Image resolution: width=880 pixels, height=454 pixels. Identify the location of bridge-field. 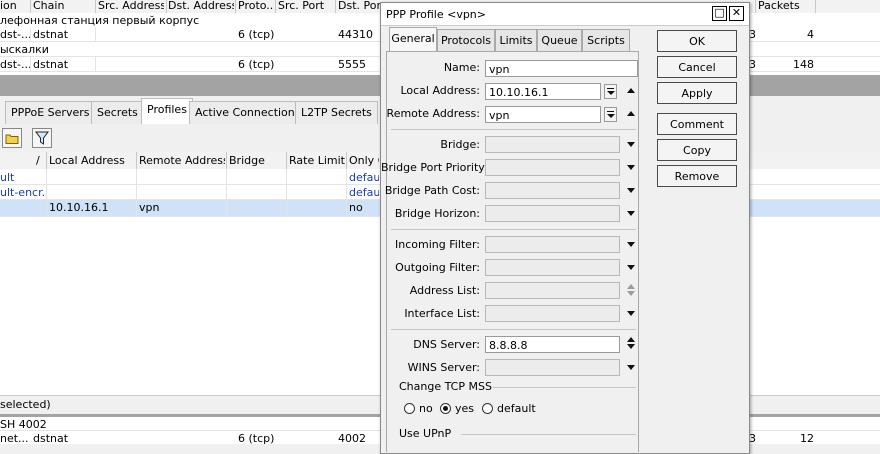
(552, 144).